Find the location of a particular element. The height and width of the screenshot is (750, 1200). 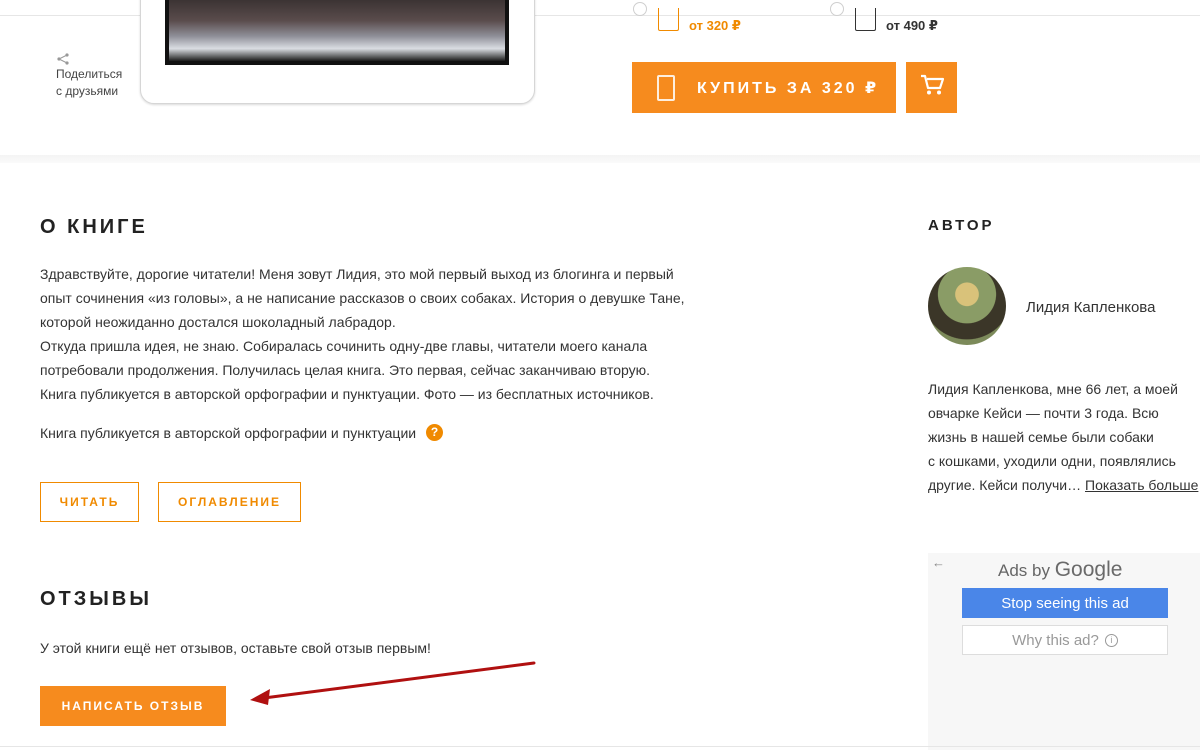

read-button: ЧИТАТЬ is located at coordinates (89, 502).